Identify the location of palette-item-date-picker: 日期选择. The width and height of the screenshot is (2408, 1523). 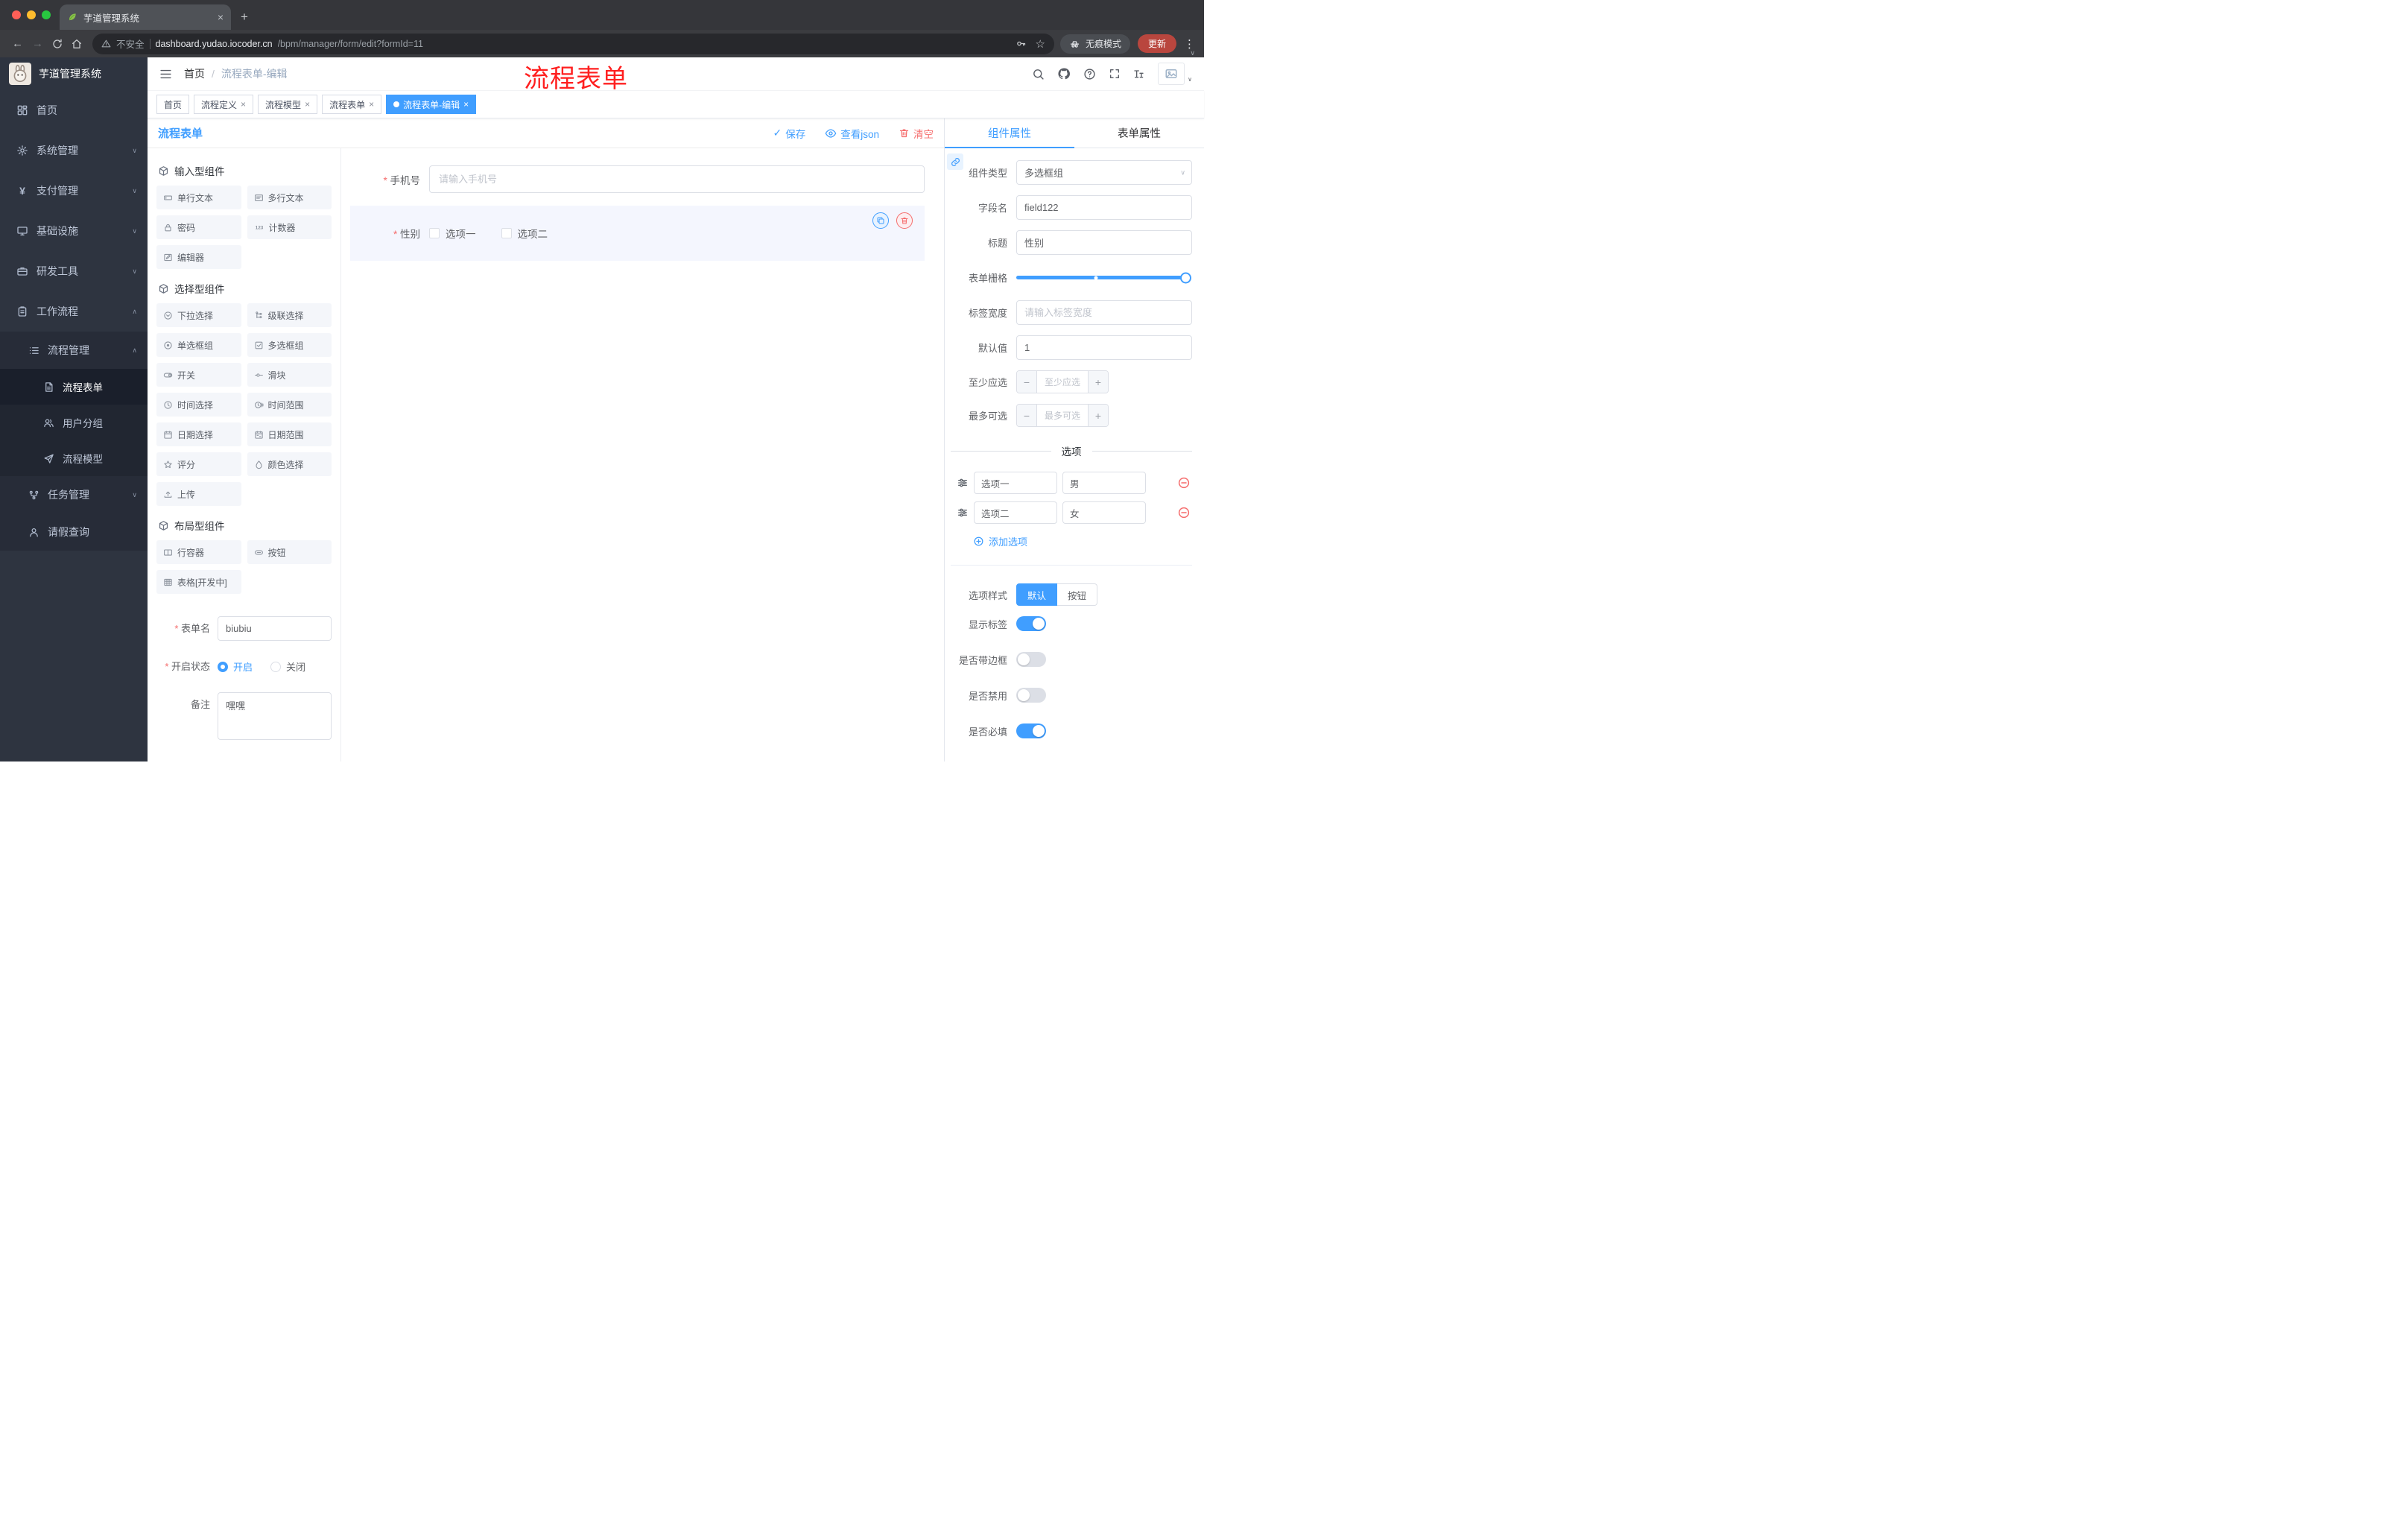
(198, 434).